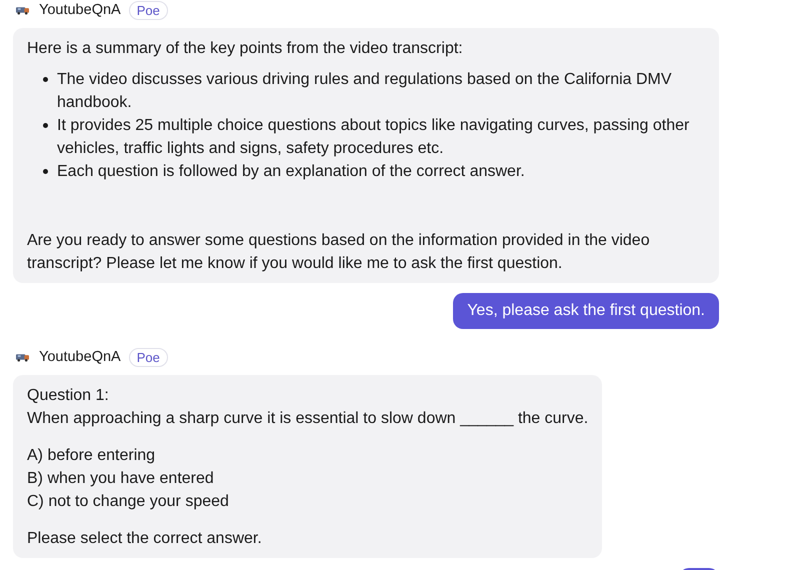 The height and width of the screenshot is (570, 806). Describe the element at coordinates (245, 49) in the screenshot. I see `message-paragraph: Here is a summary of the key points from the video transcript:` at that location.